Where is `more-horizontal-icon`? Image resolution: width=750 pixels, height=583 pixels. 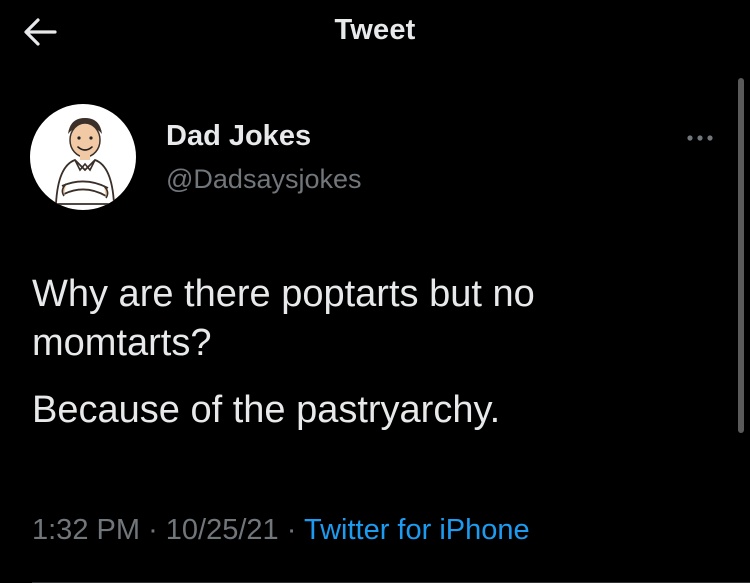
more-horizontal-icon is located at coordinates (700, 138).